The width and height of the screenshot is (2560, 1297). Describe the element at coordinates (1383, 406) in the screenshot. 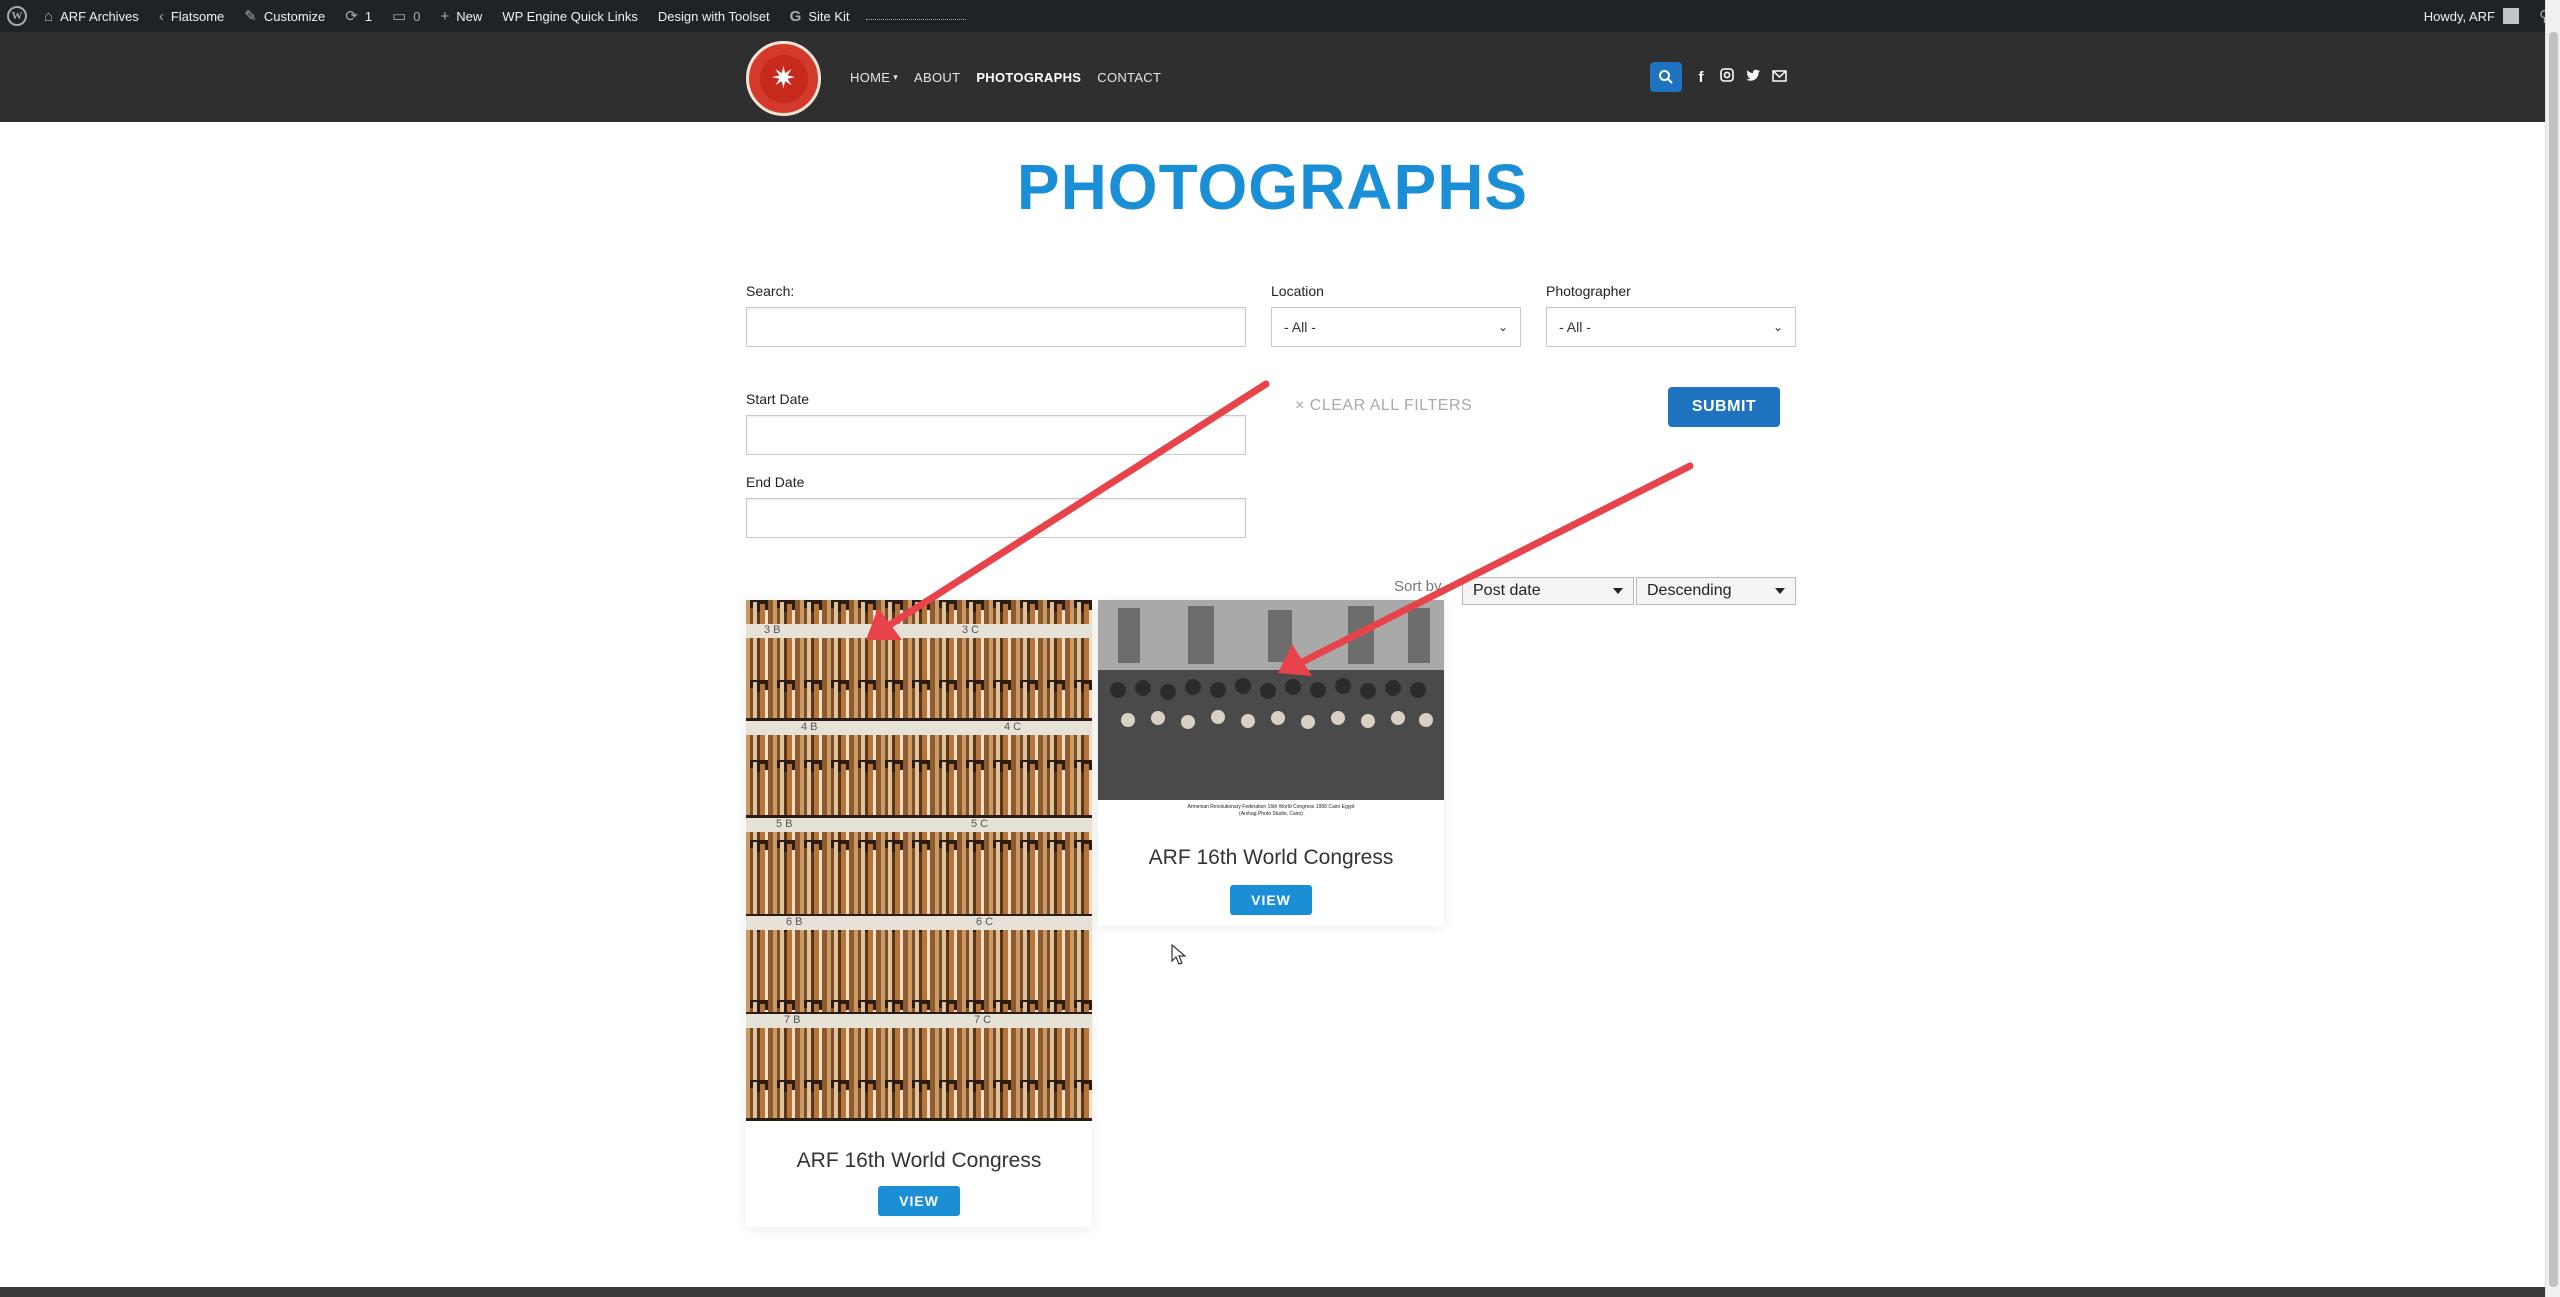

I see `clear-filters-link: × CLEAR ALL FILTERS` at that location.